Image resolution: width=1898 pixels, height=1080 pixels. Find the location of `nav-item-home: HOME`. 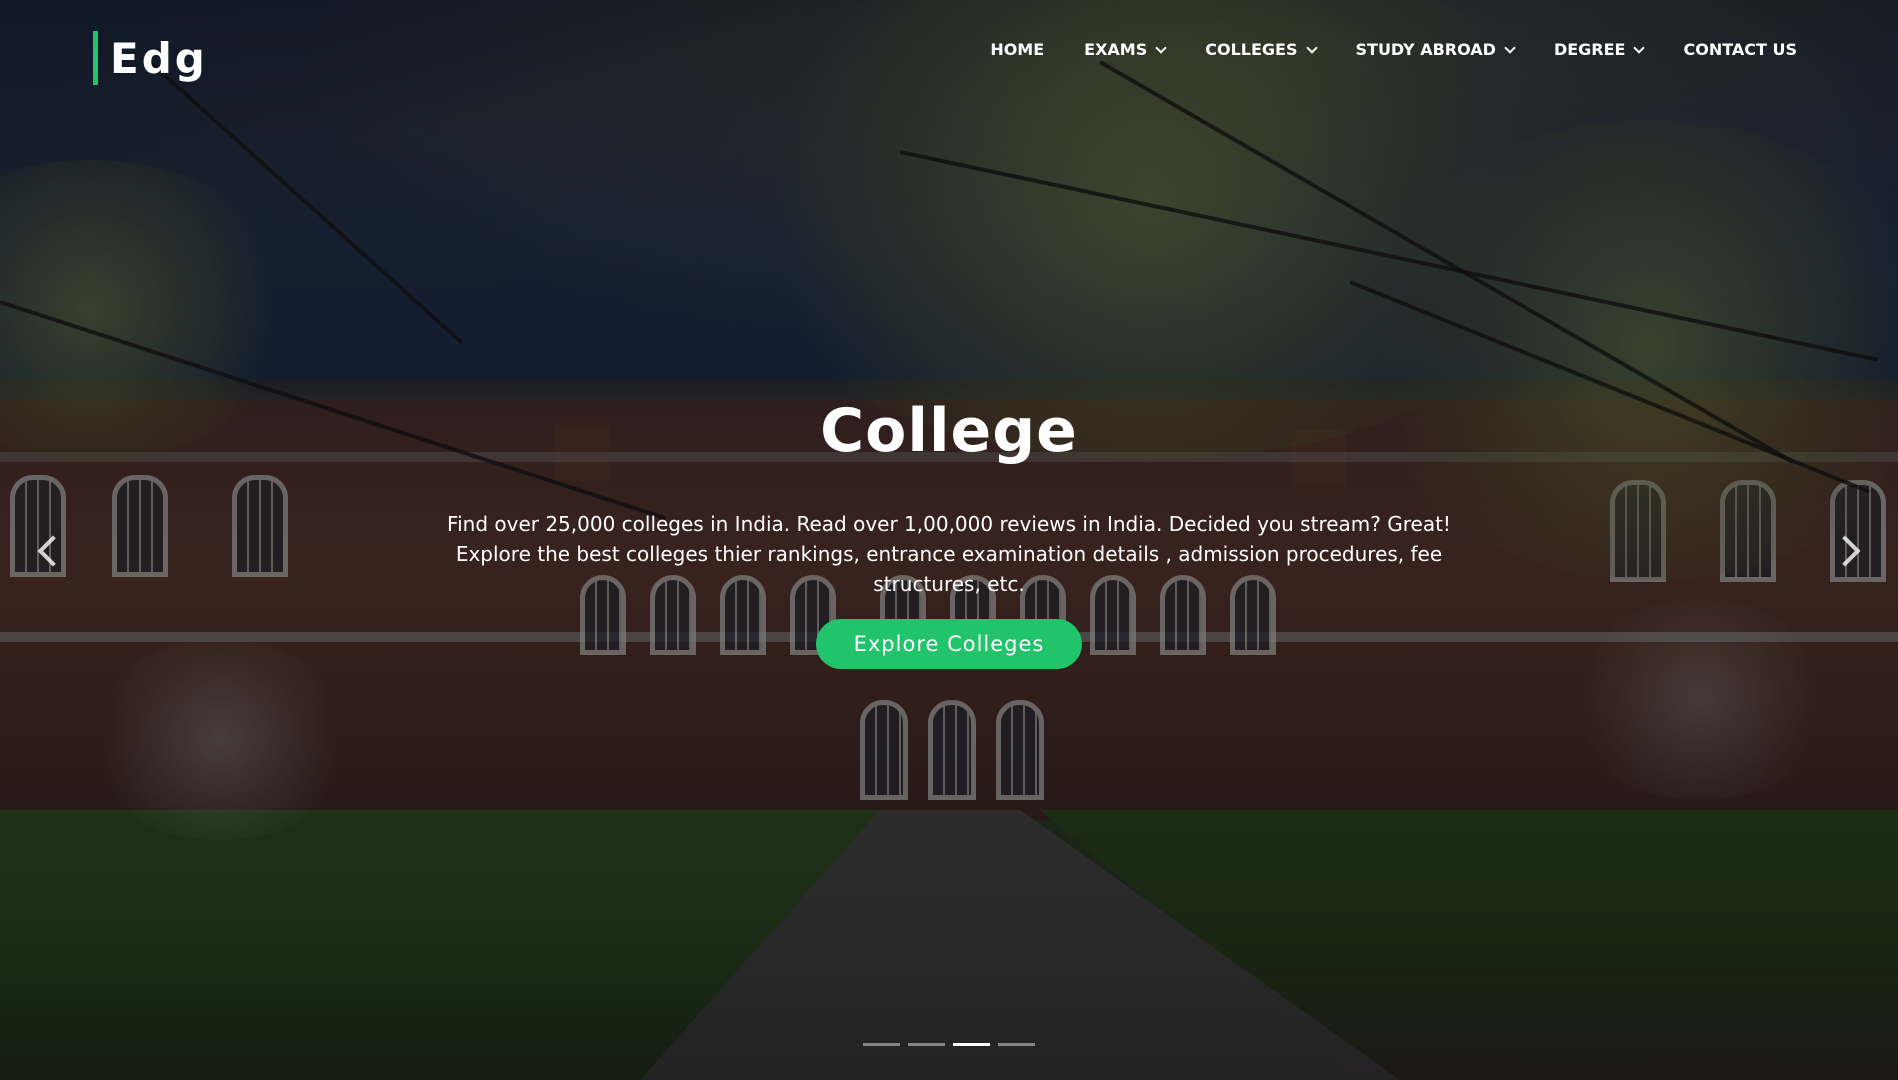

nav-item-home: HOME is located at coordinates (1017, 49).